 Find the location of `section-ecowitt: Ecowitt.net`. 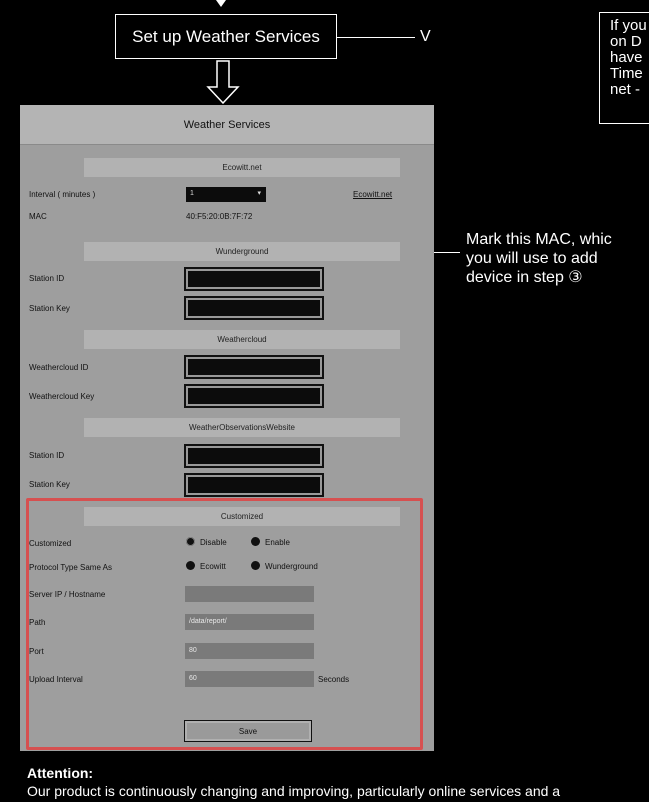

section-ecowitt: Ecowitt.net is located at coordinates (242, 167).